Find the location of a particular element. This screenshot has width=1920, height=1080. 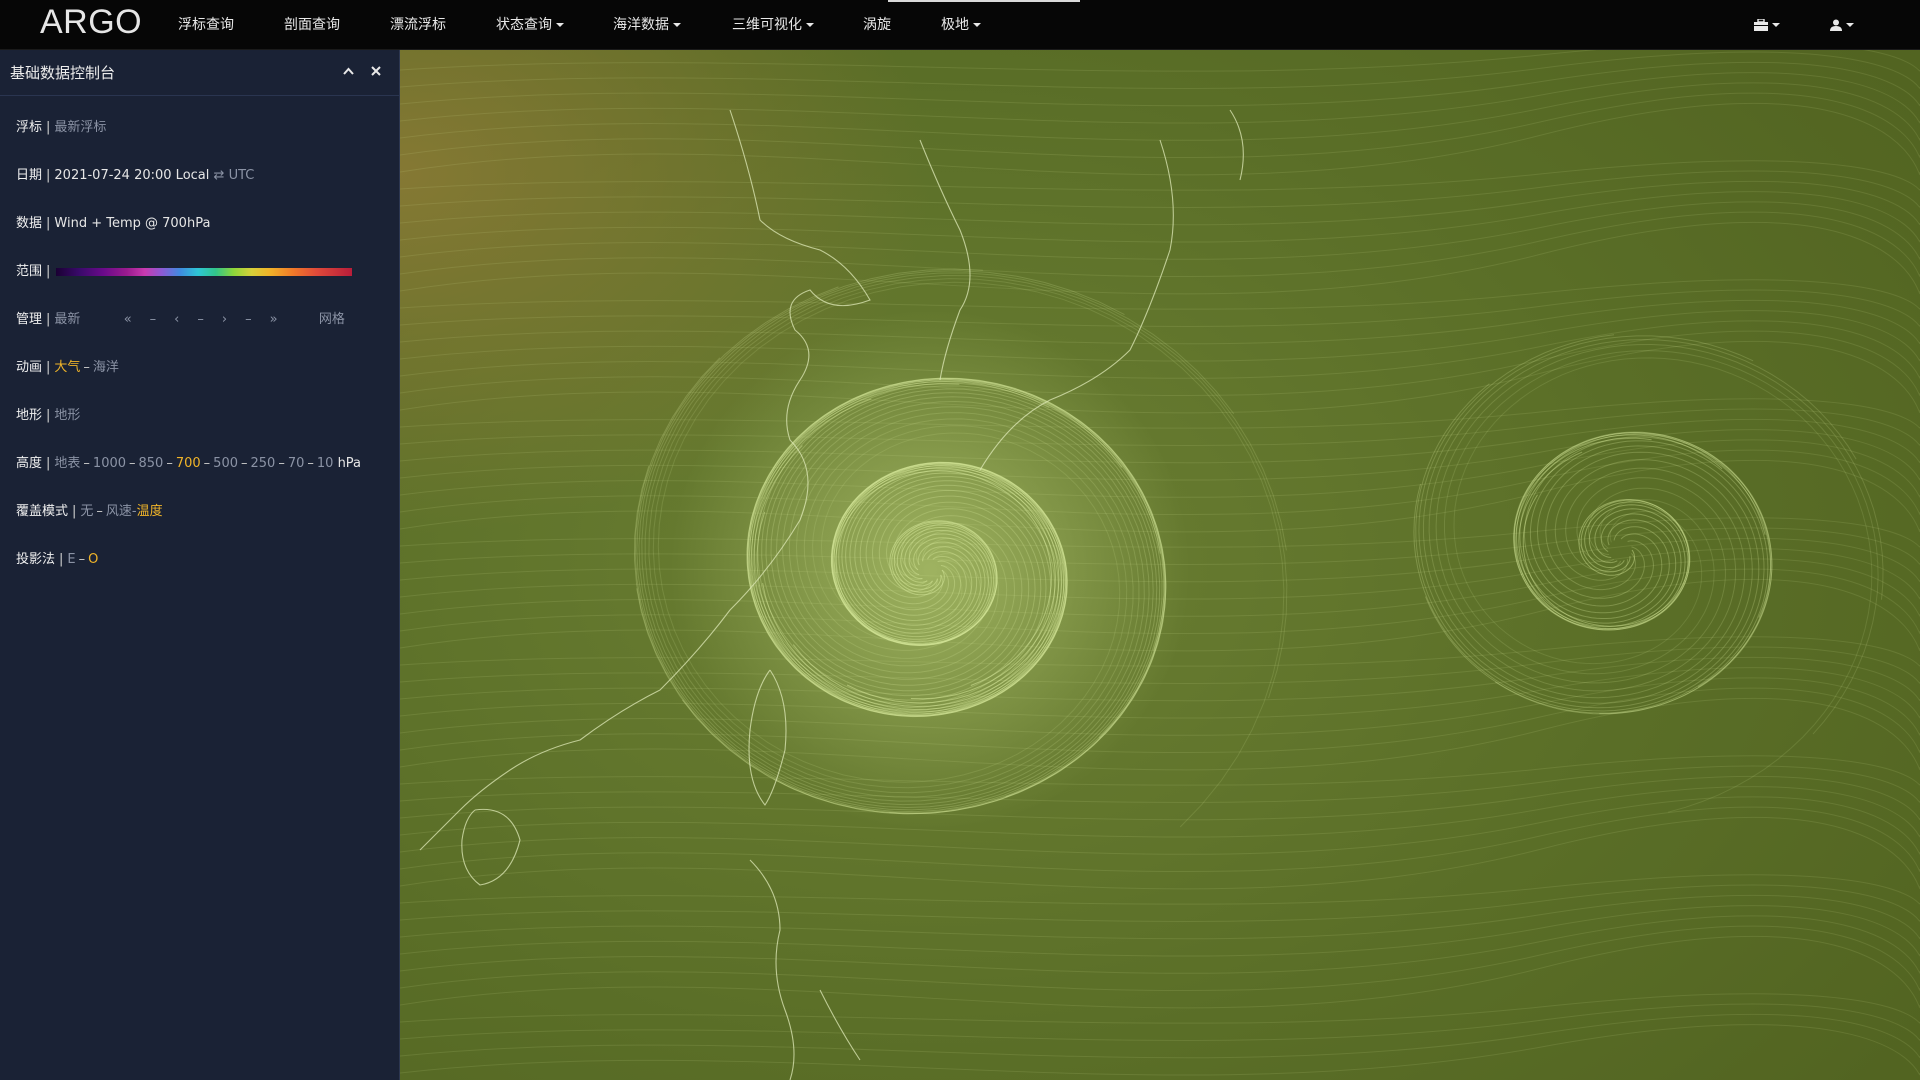

nav-item-eddy: 涡旋 is located at coordinates (877, 25).